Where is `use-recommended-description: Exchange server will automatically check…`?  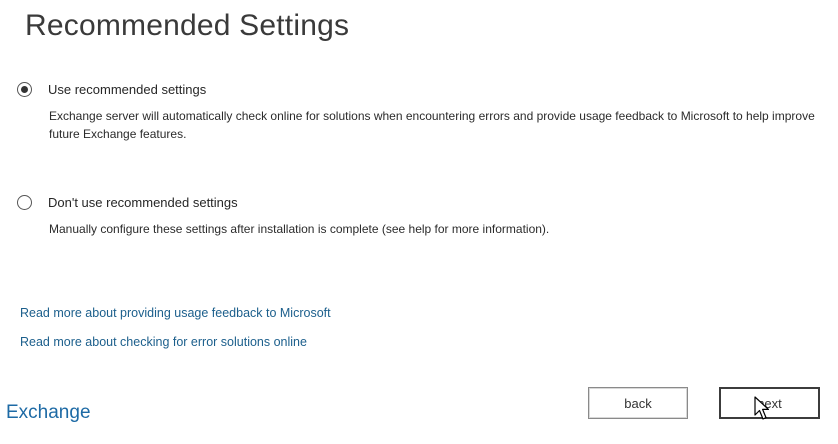 use-recommended-description: Exchange server will automatically check… is located at coordinates (432, 125).